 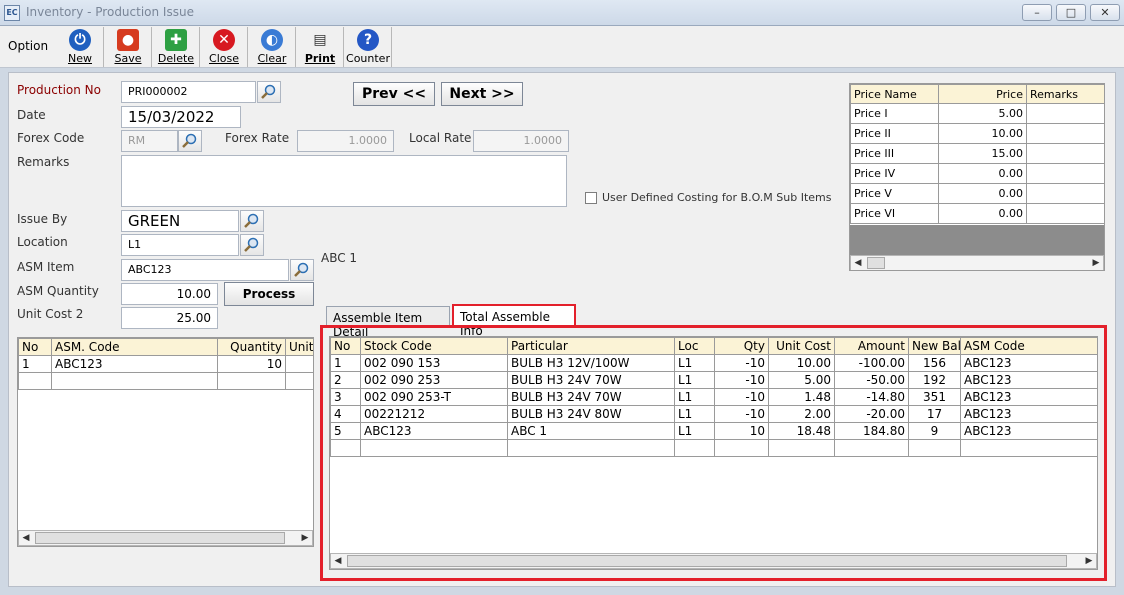 What do you see at coordinates (977, 240) in the screenshot?
I see `price-table-empty-area` at bounding box center [977, 240].